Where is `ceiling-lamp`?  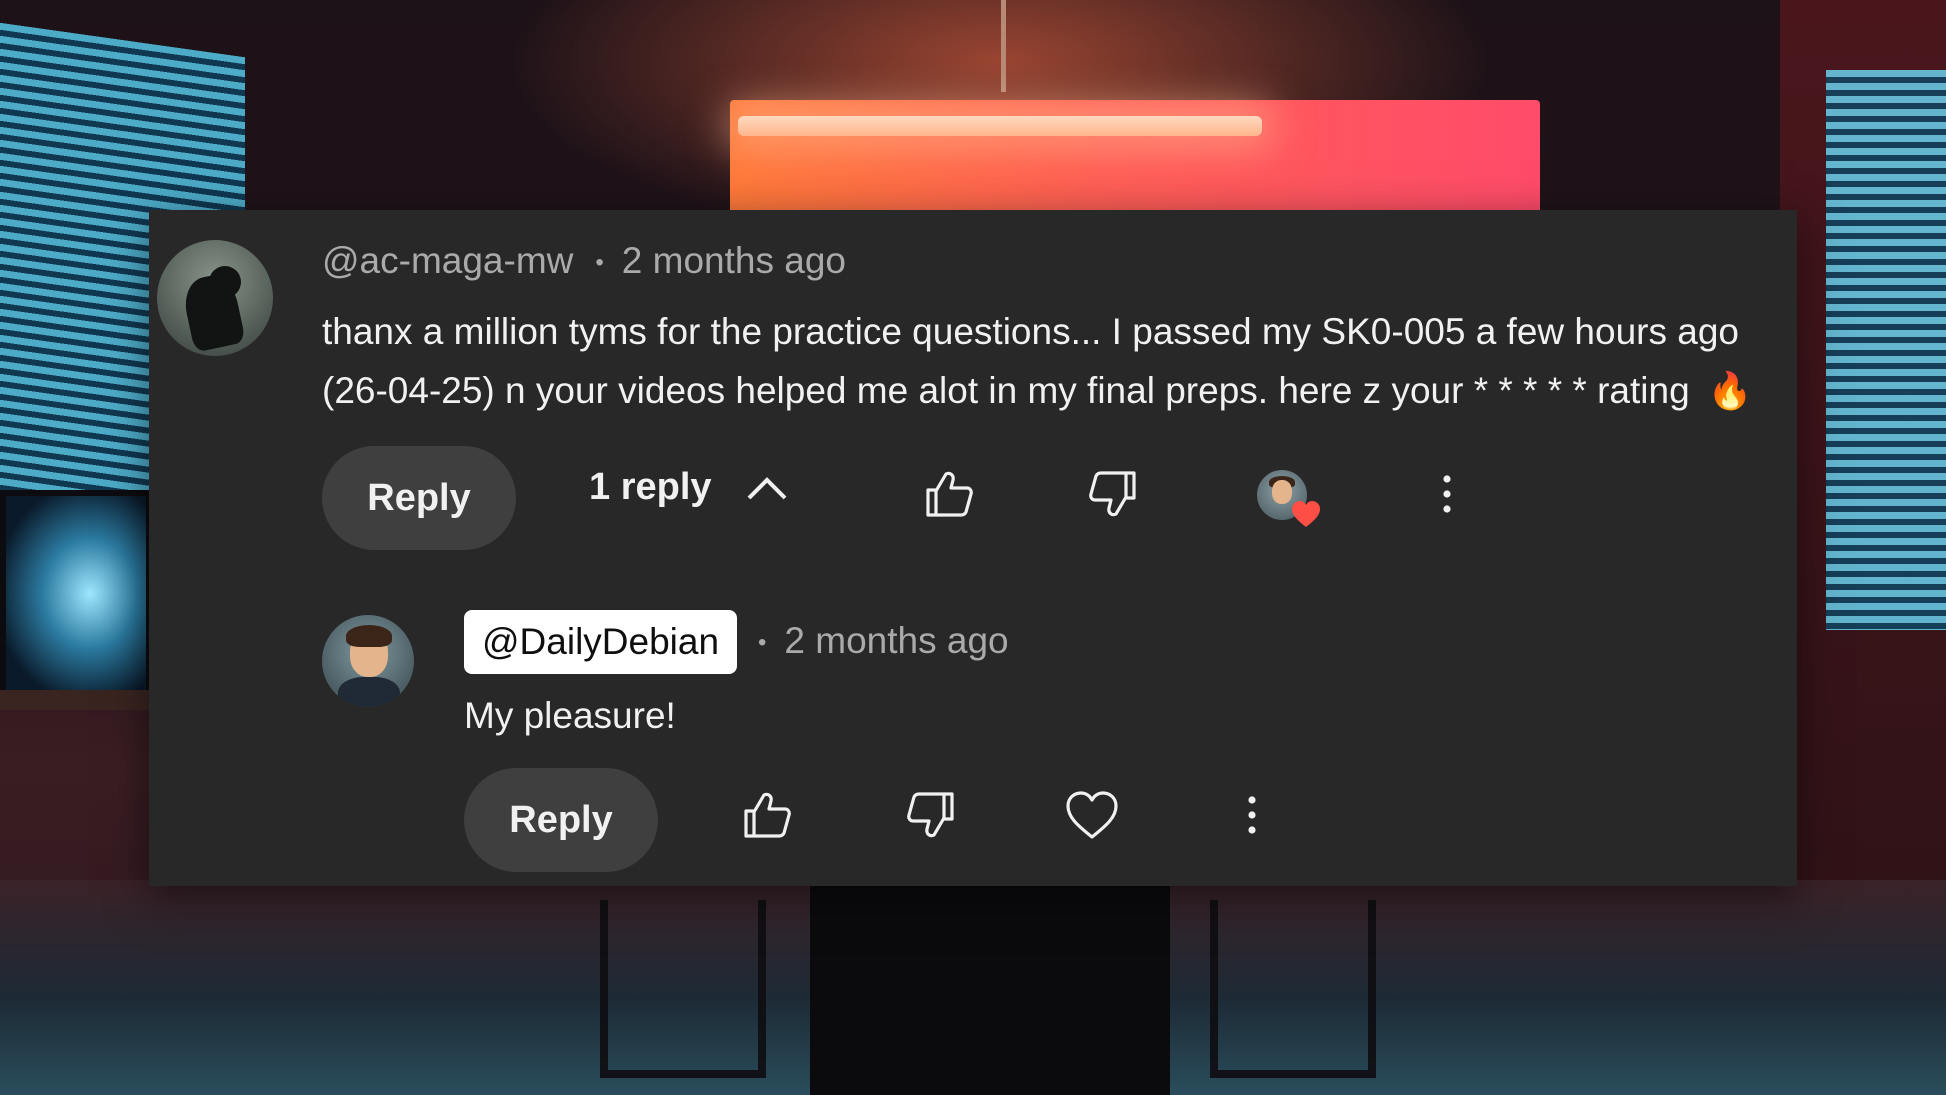
ceiling-lamp is located at coordinates (1000, 126).